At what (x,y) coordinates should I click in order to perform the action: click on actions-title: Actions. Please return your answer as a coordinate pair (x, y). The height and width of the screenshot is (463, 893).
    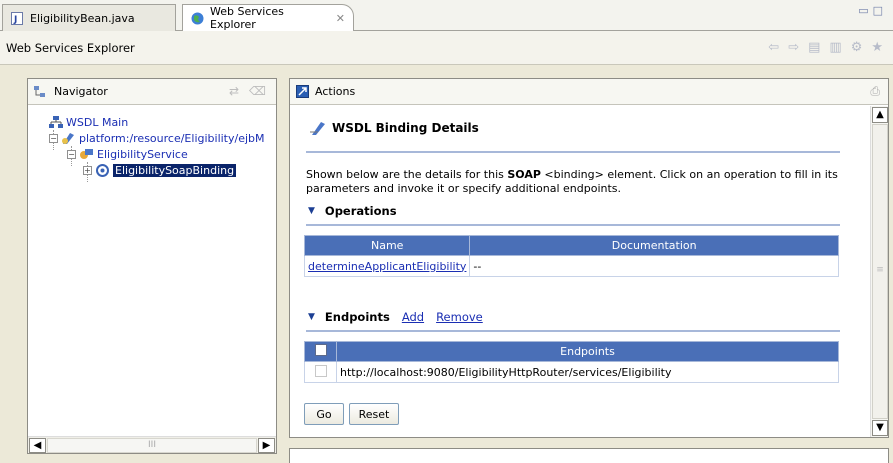
    Looking at the image, I should click on (335, 91).